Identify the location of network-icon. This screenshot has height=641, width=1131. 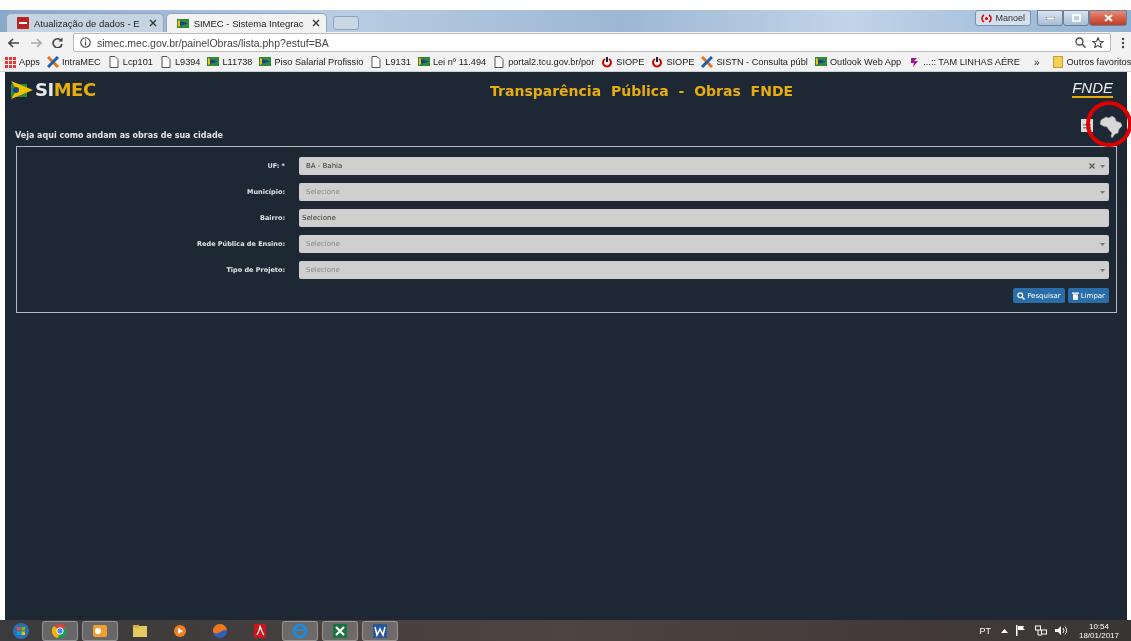
(1040, 630).